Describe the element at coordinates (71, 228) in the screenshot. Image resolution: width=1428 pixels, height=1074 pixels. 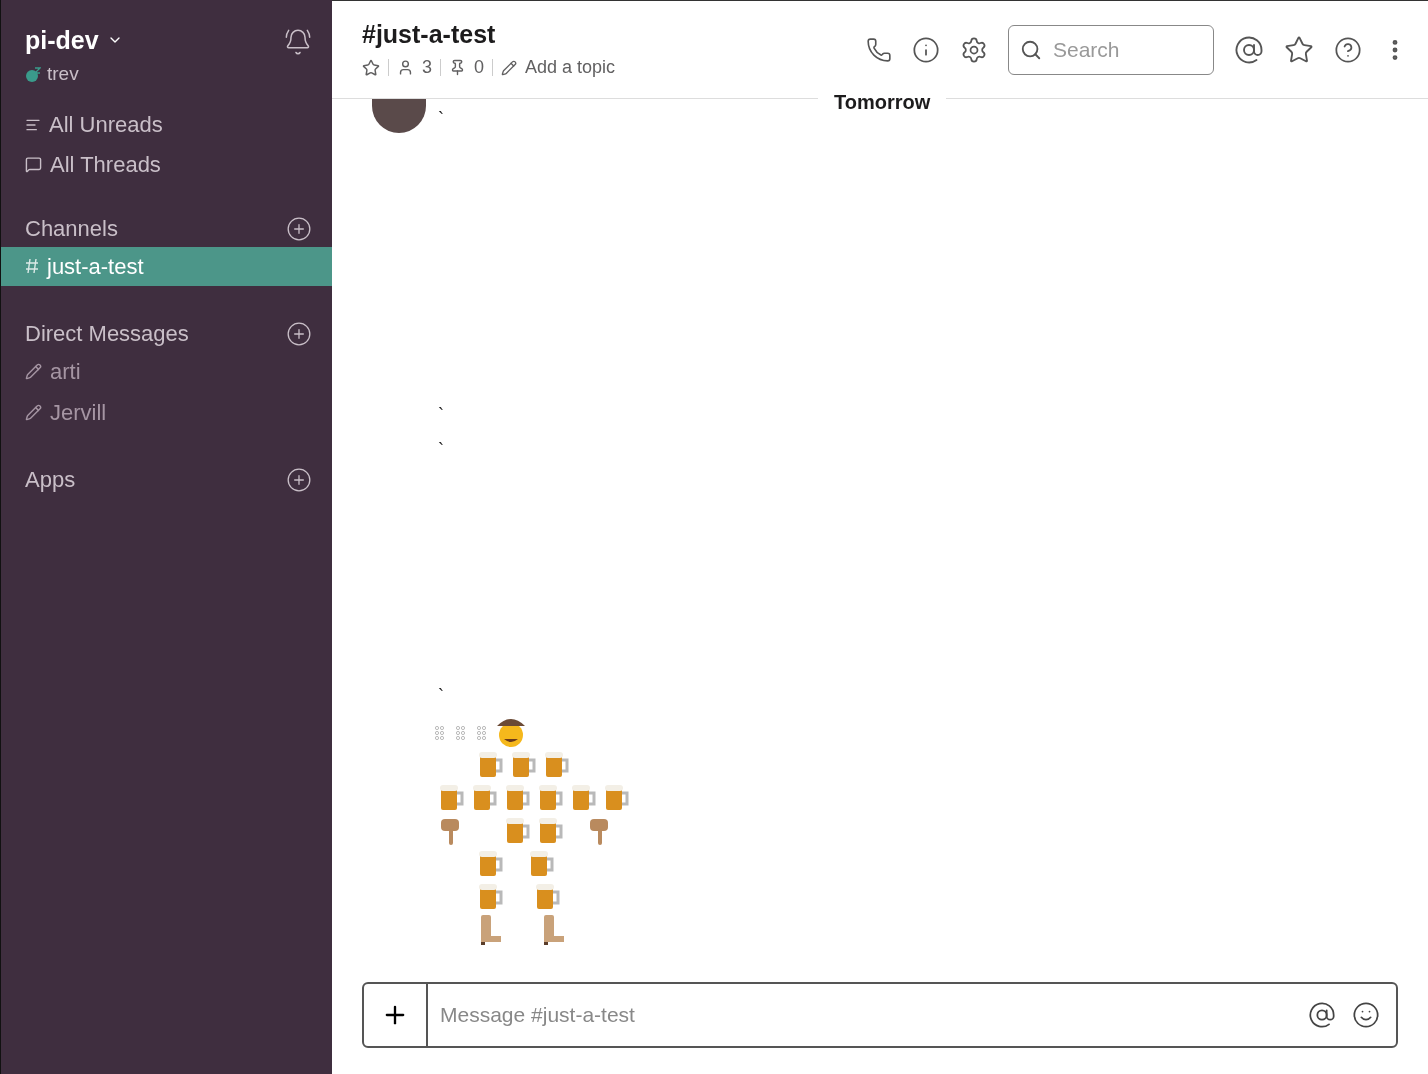
I see `channels-heading: Channels` at that location.